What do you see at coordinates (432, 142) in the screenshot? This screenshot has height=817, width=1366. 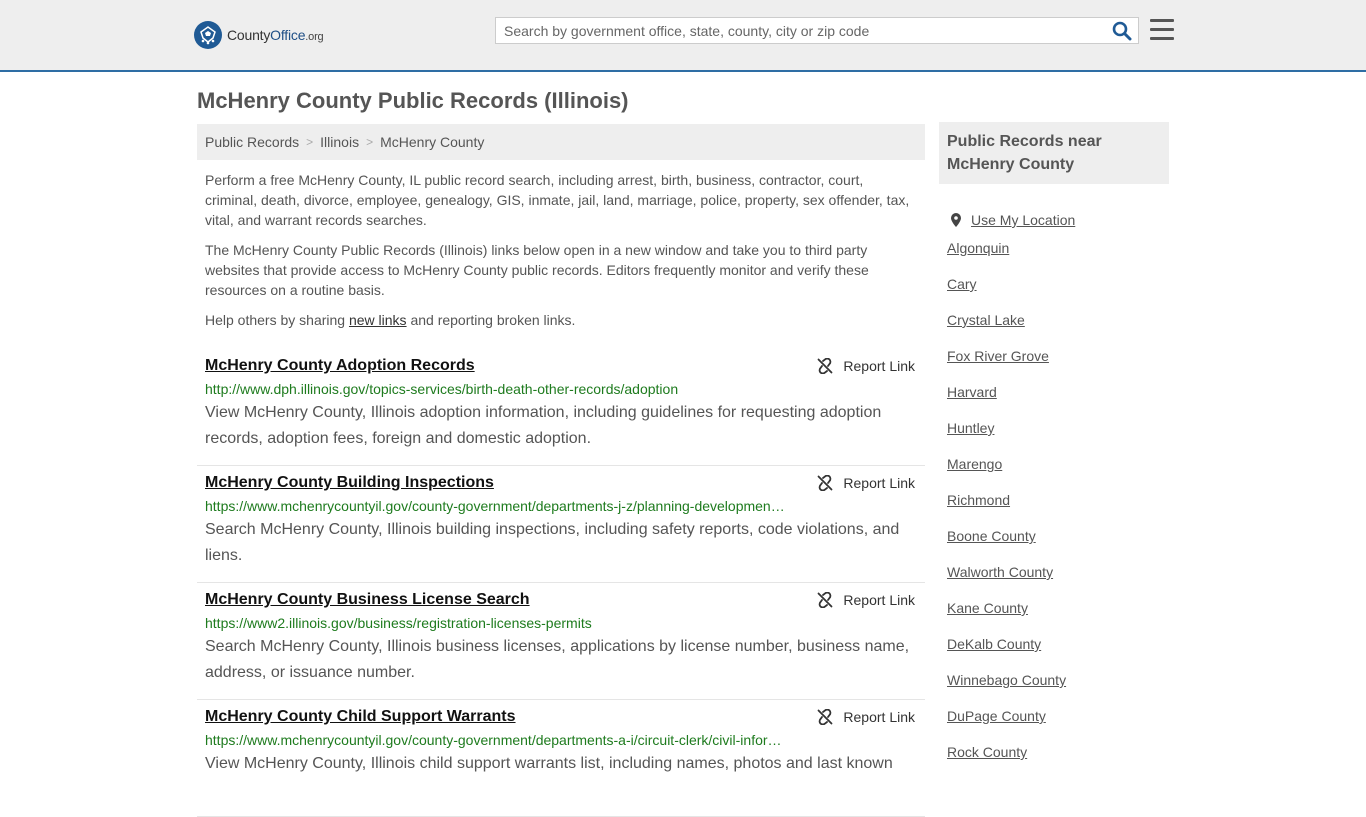 I see `breadcrumb-current: McHenry County` at bounding box center [432, 142].